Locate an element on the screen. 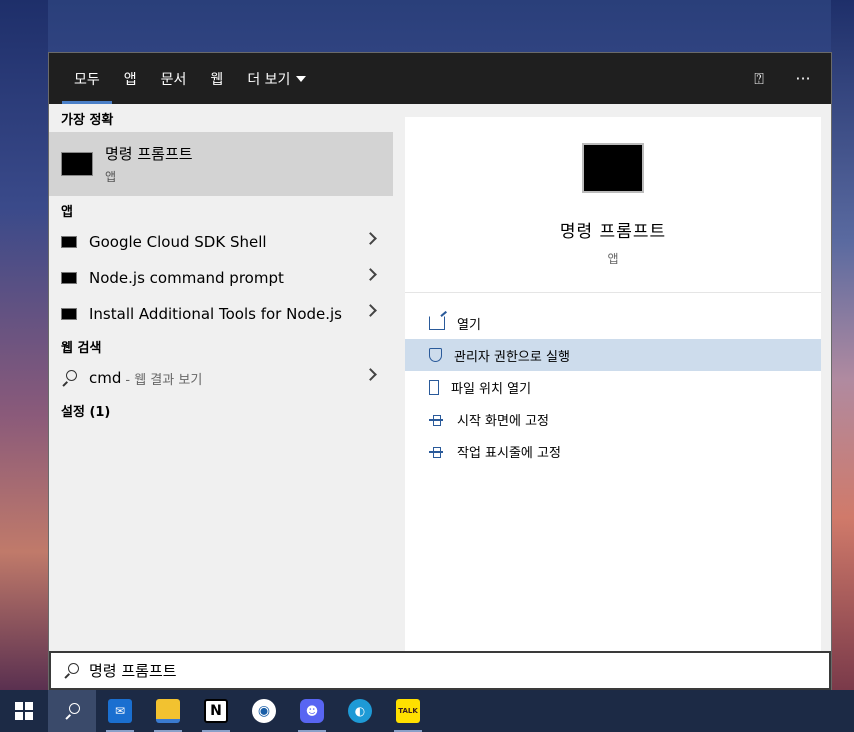 This screenshot has height=732, width=854. best-match-header: 가장 정확 is located at coordinates (87, 120).